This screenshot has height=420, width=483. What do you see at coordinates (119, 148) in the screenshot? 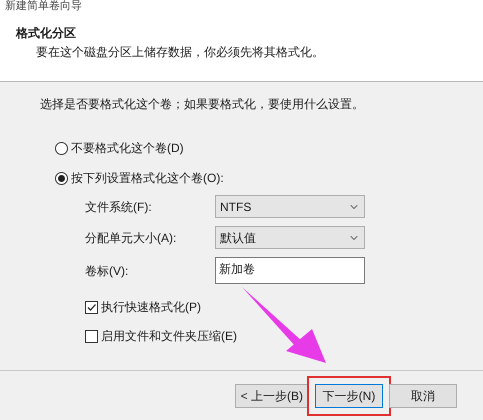
I see `radio-option: 不要格式化这个卷(D)` at bounding box center [119, 148].